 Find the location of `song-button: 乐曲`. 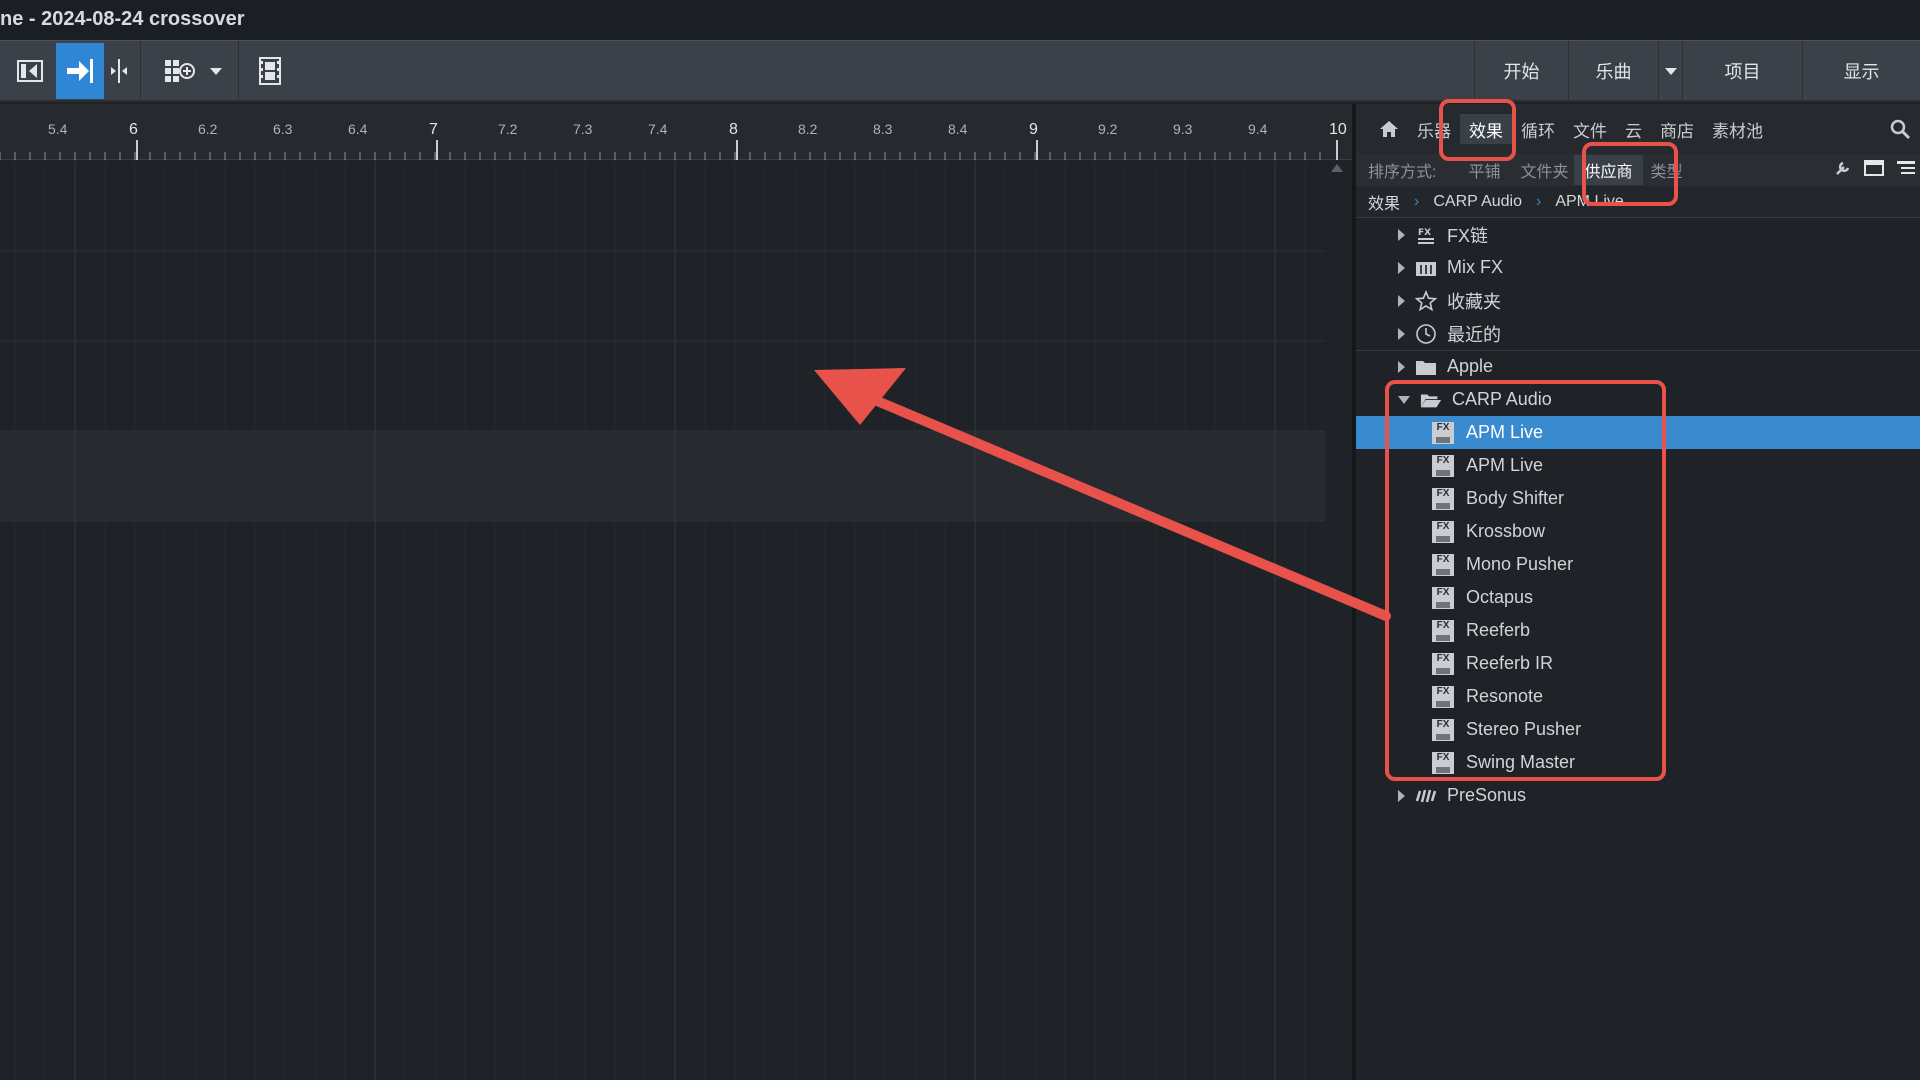

song-button: 乐曲 is located at coordinates (1613, 71).